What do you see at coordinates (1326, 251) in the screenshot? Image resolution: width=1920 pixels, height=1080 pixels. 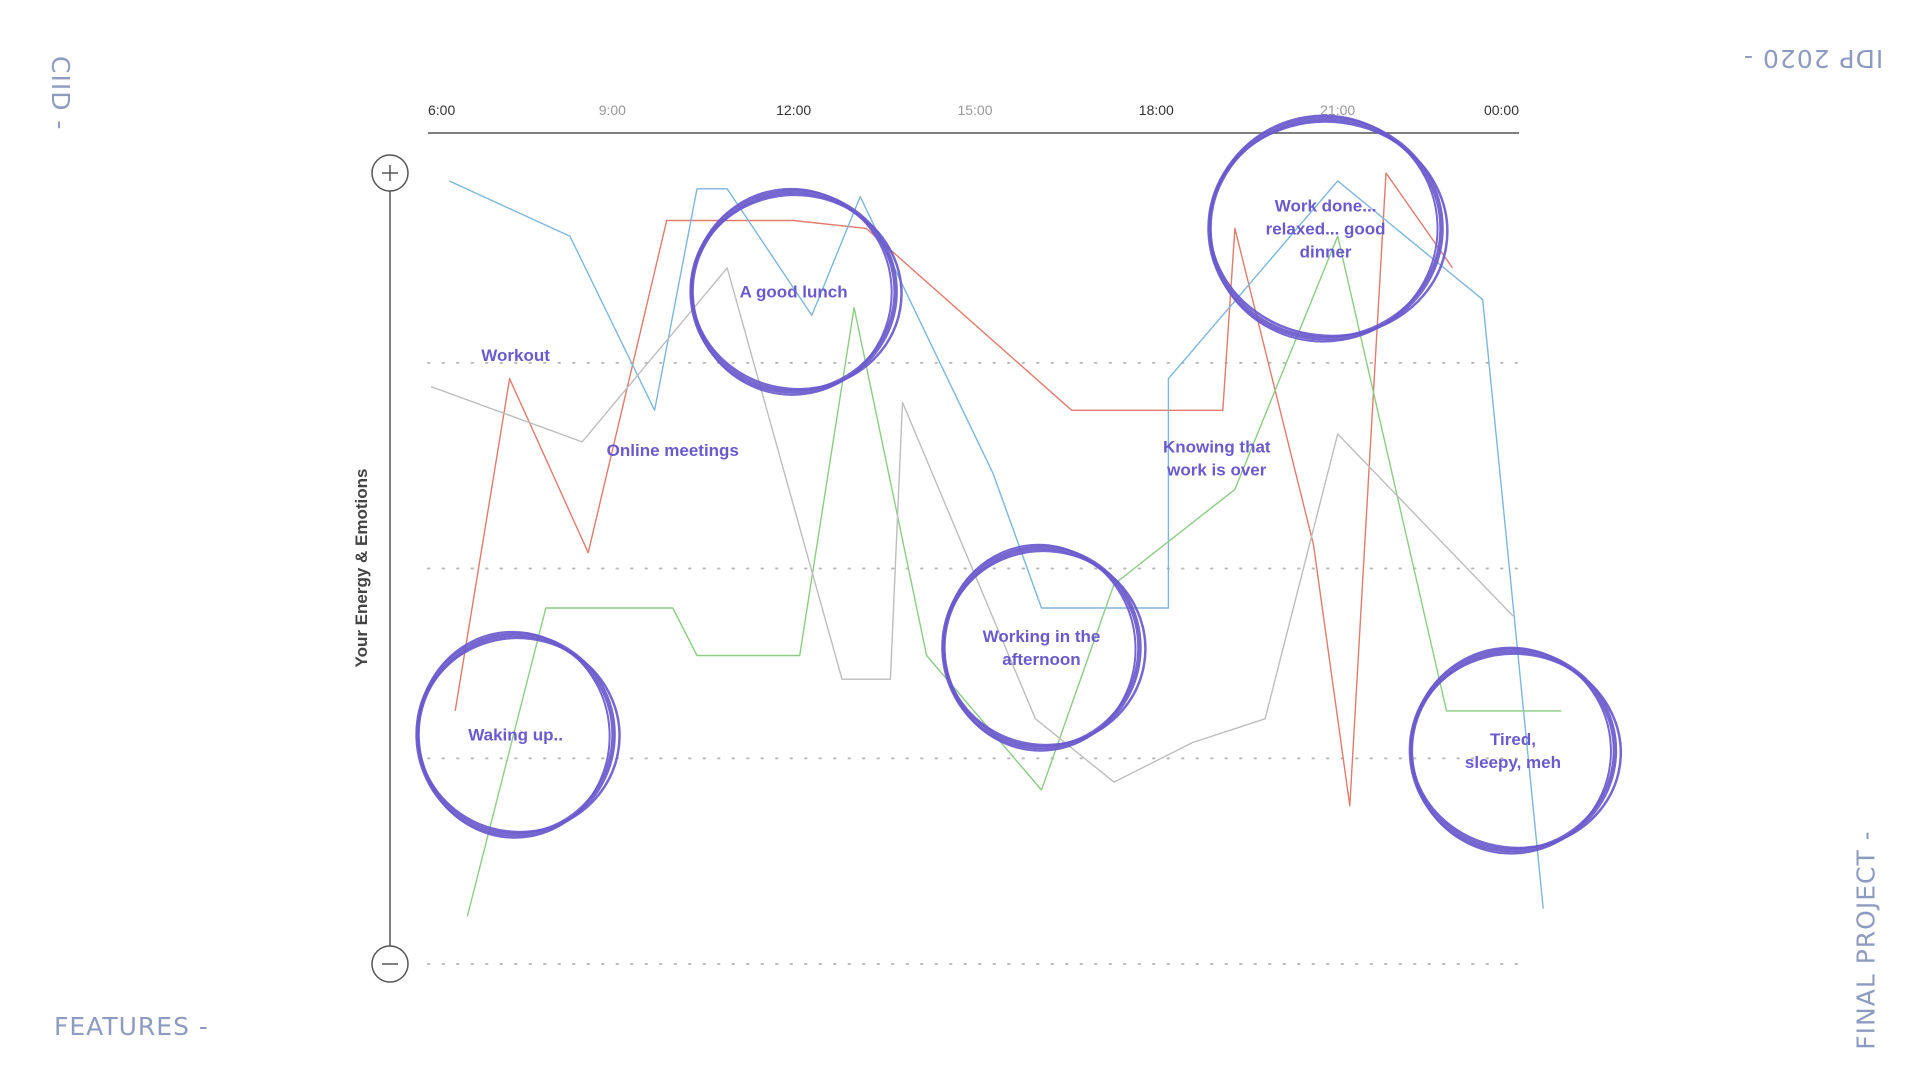 I see `annotation-label: dinner` at bounding box center [1326, 251].